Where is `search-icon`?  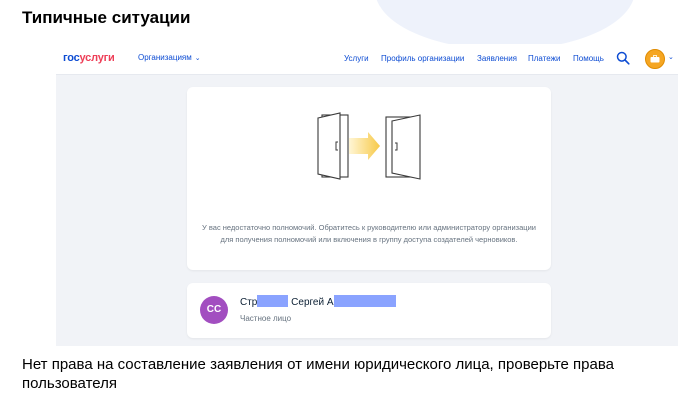
search-icon is located at coordinates (623, 58).